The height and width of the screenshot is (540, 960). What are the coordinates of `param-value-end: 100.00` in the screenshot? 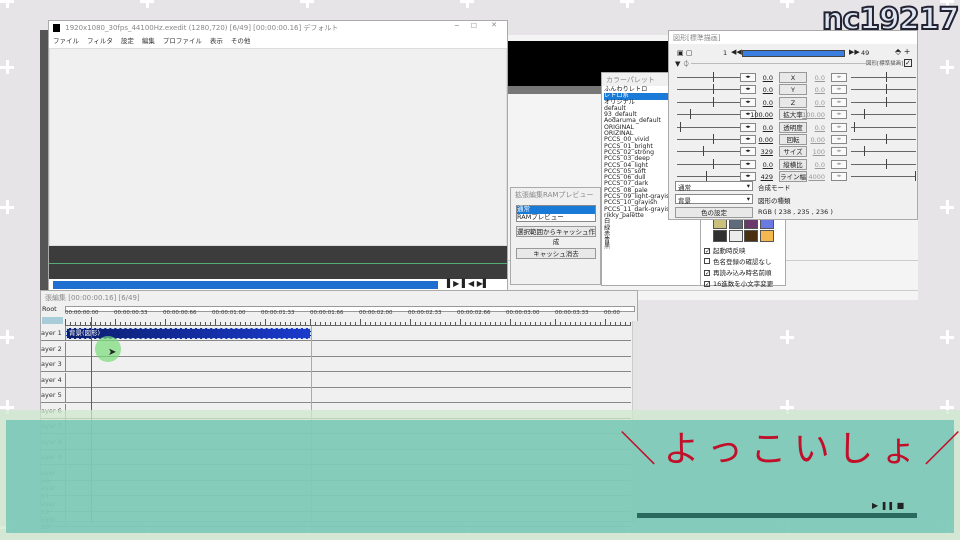 It's located at (811, 115).